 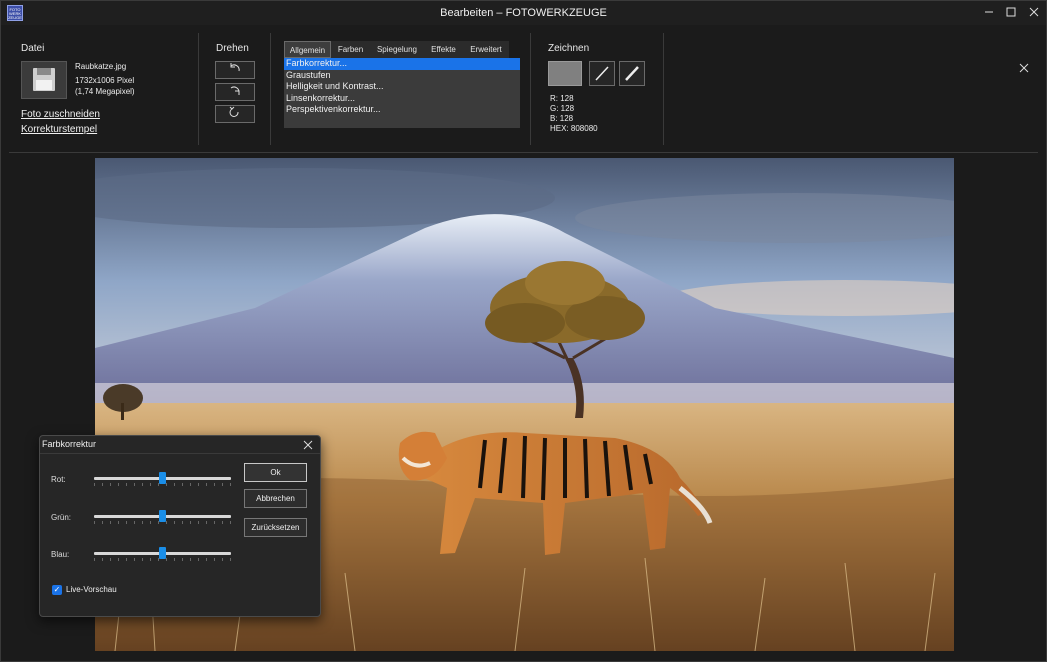 I want to click on pen-button, so click(x=602, y=73).